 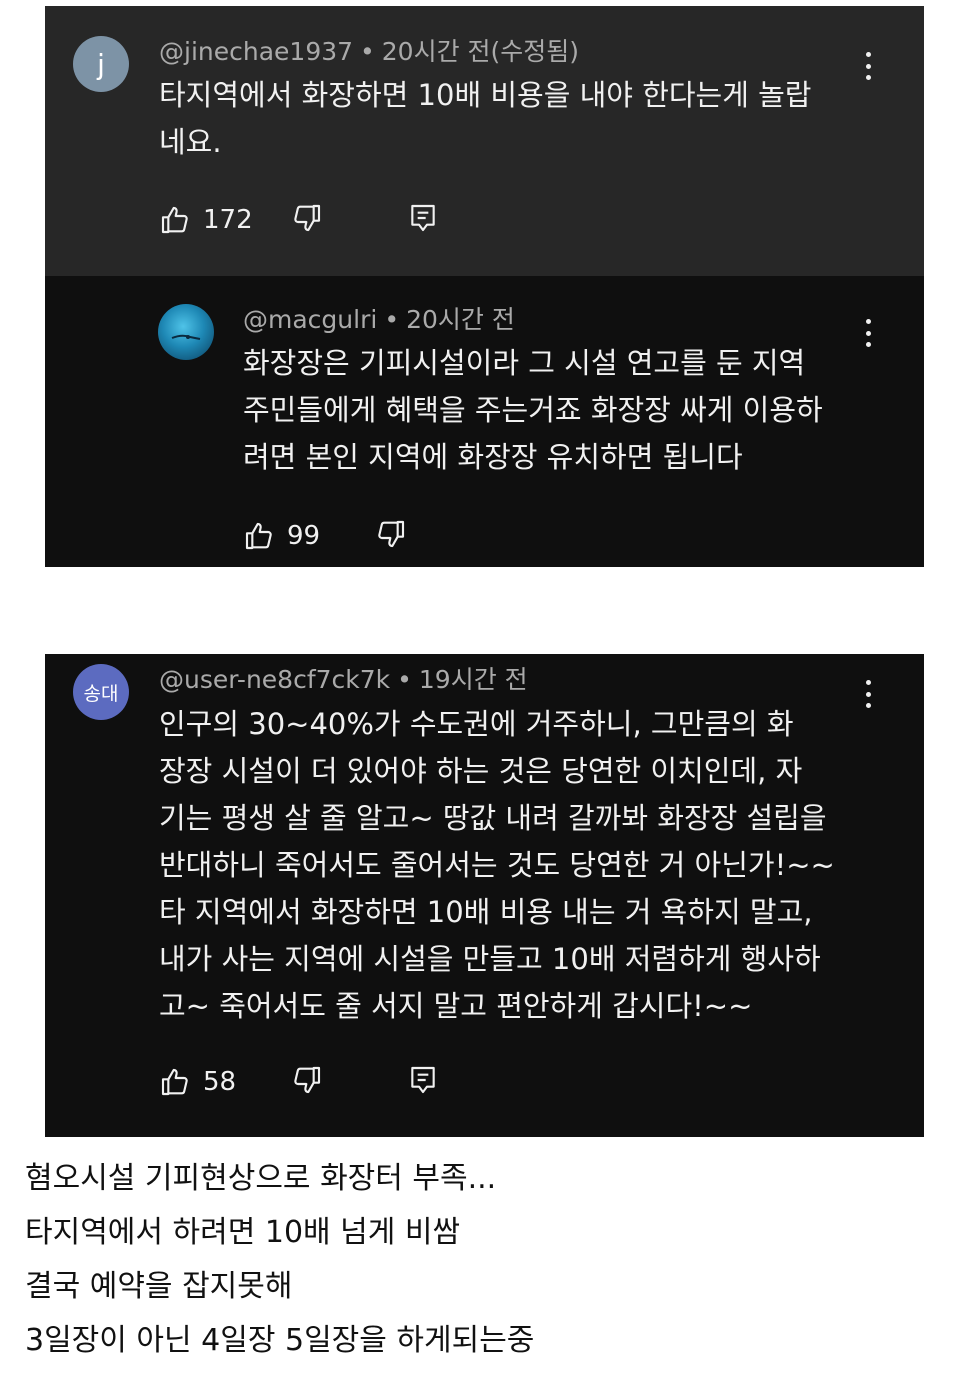 I want to click on caption-line: 결국 예약을 잡지못해, so click(x=159, y=1286).